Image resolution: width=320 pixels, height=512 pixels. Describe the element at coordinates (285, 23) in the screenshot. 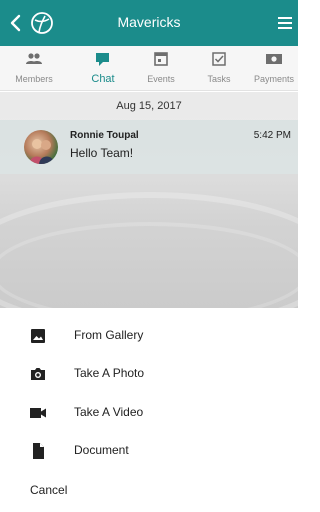

I see `hamburger-menu-icon` at that location.